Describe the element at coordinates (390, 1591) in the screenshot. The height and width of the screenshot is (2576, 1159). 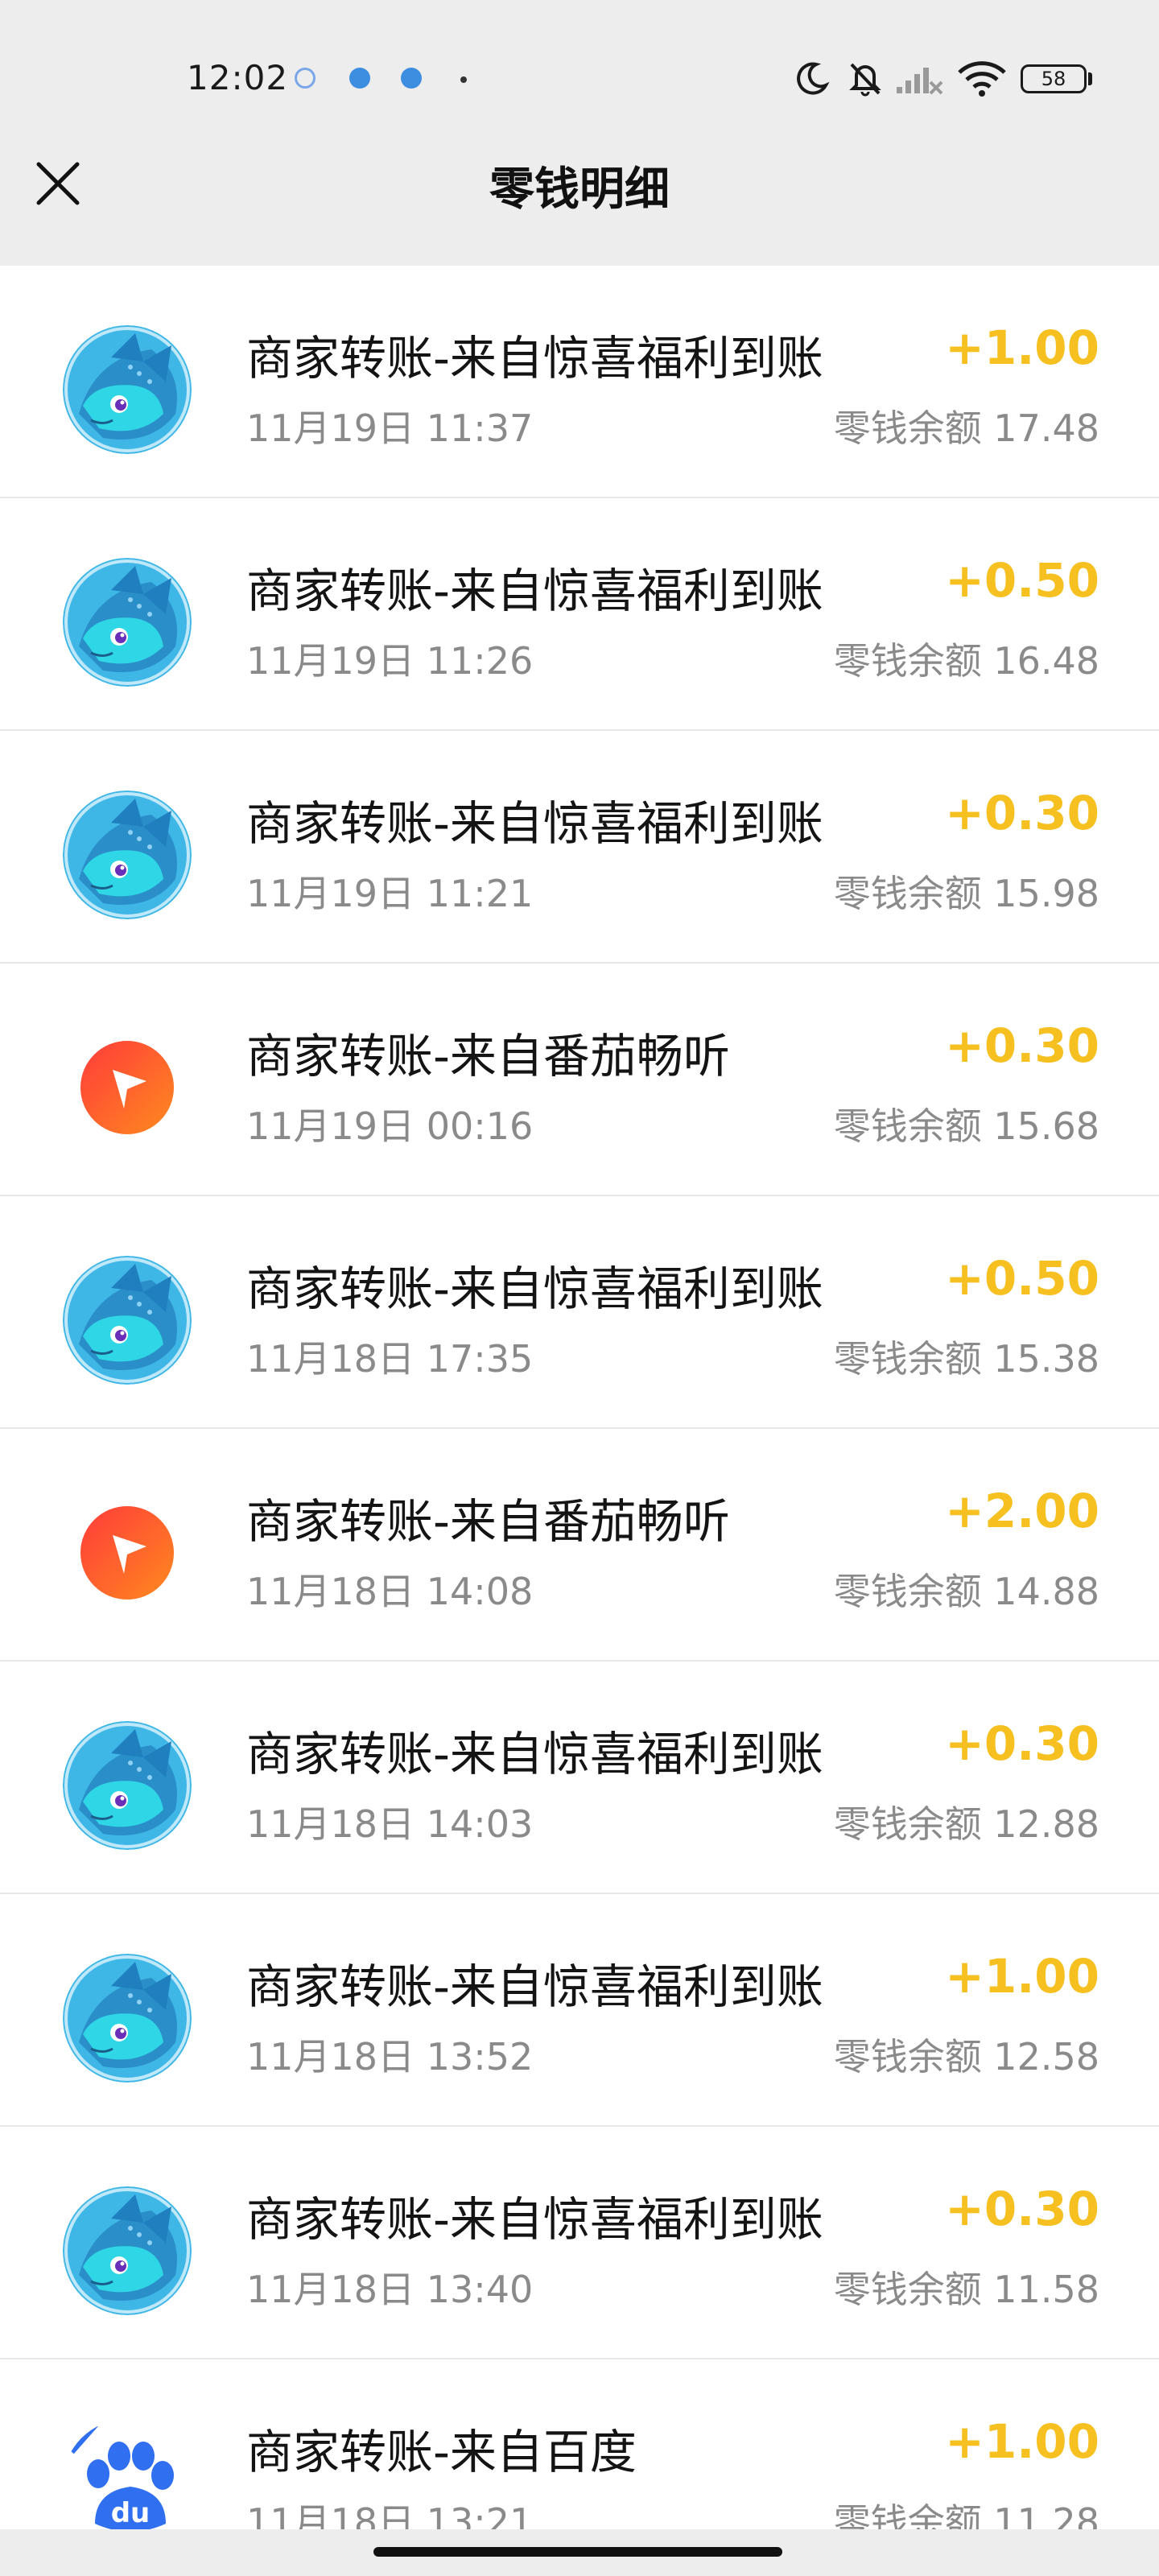
I see `transaction-time: 11月18日 14:08` at that location.